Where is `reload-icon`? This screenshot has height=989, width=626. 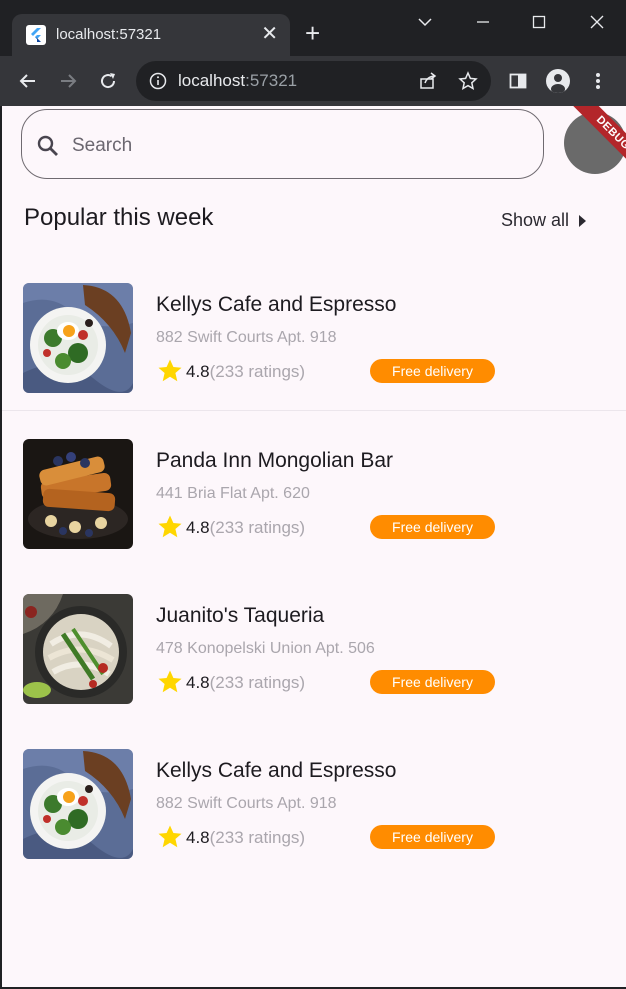
reload-icon is located at coordinates (108, 81).